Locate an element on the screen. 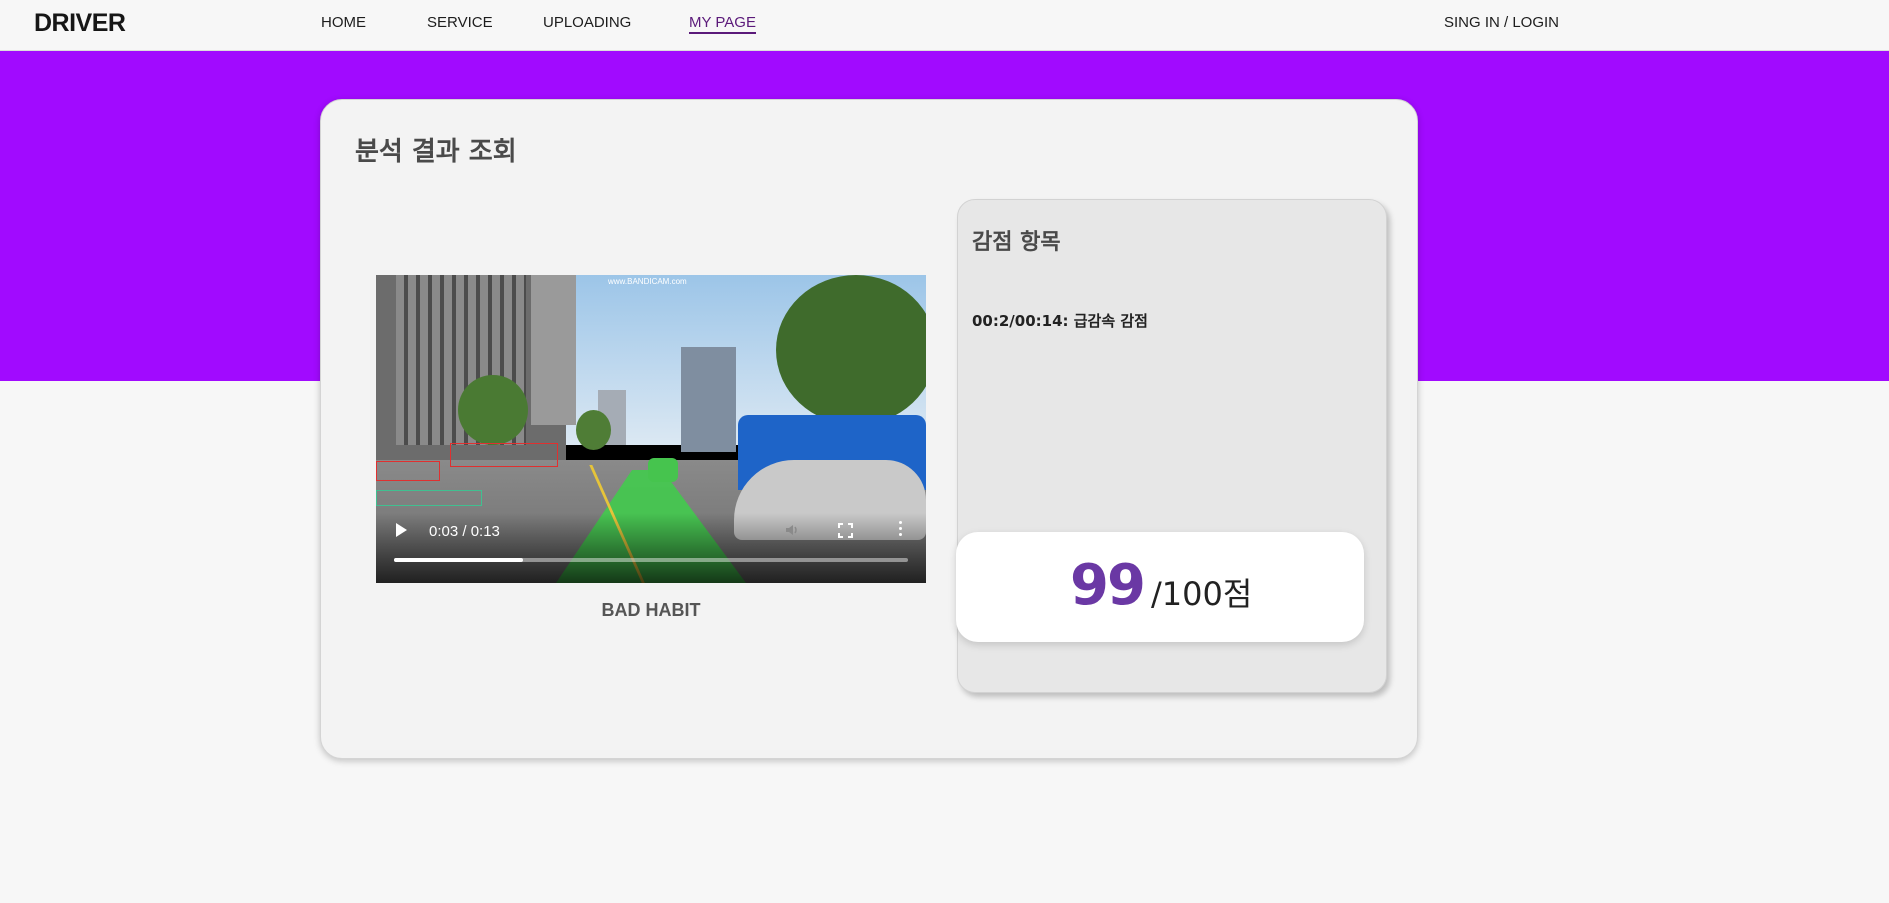 The image size is (1889, 903). page-title: 분석 결과 조회 is located at coordinates (436, 152).